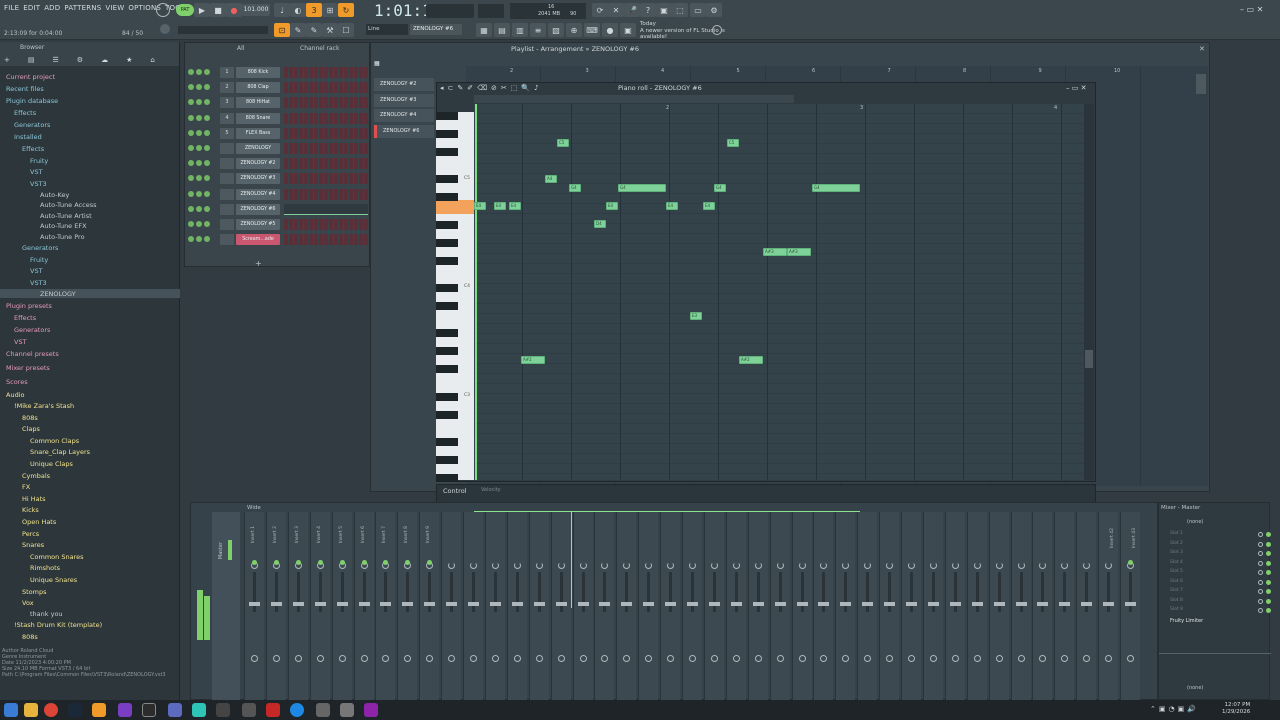 Image resolution: width=1280 pixels, height=720 pixels. I want to click on channel-row: ZENOLOGY #4, so click(277, 195).